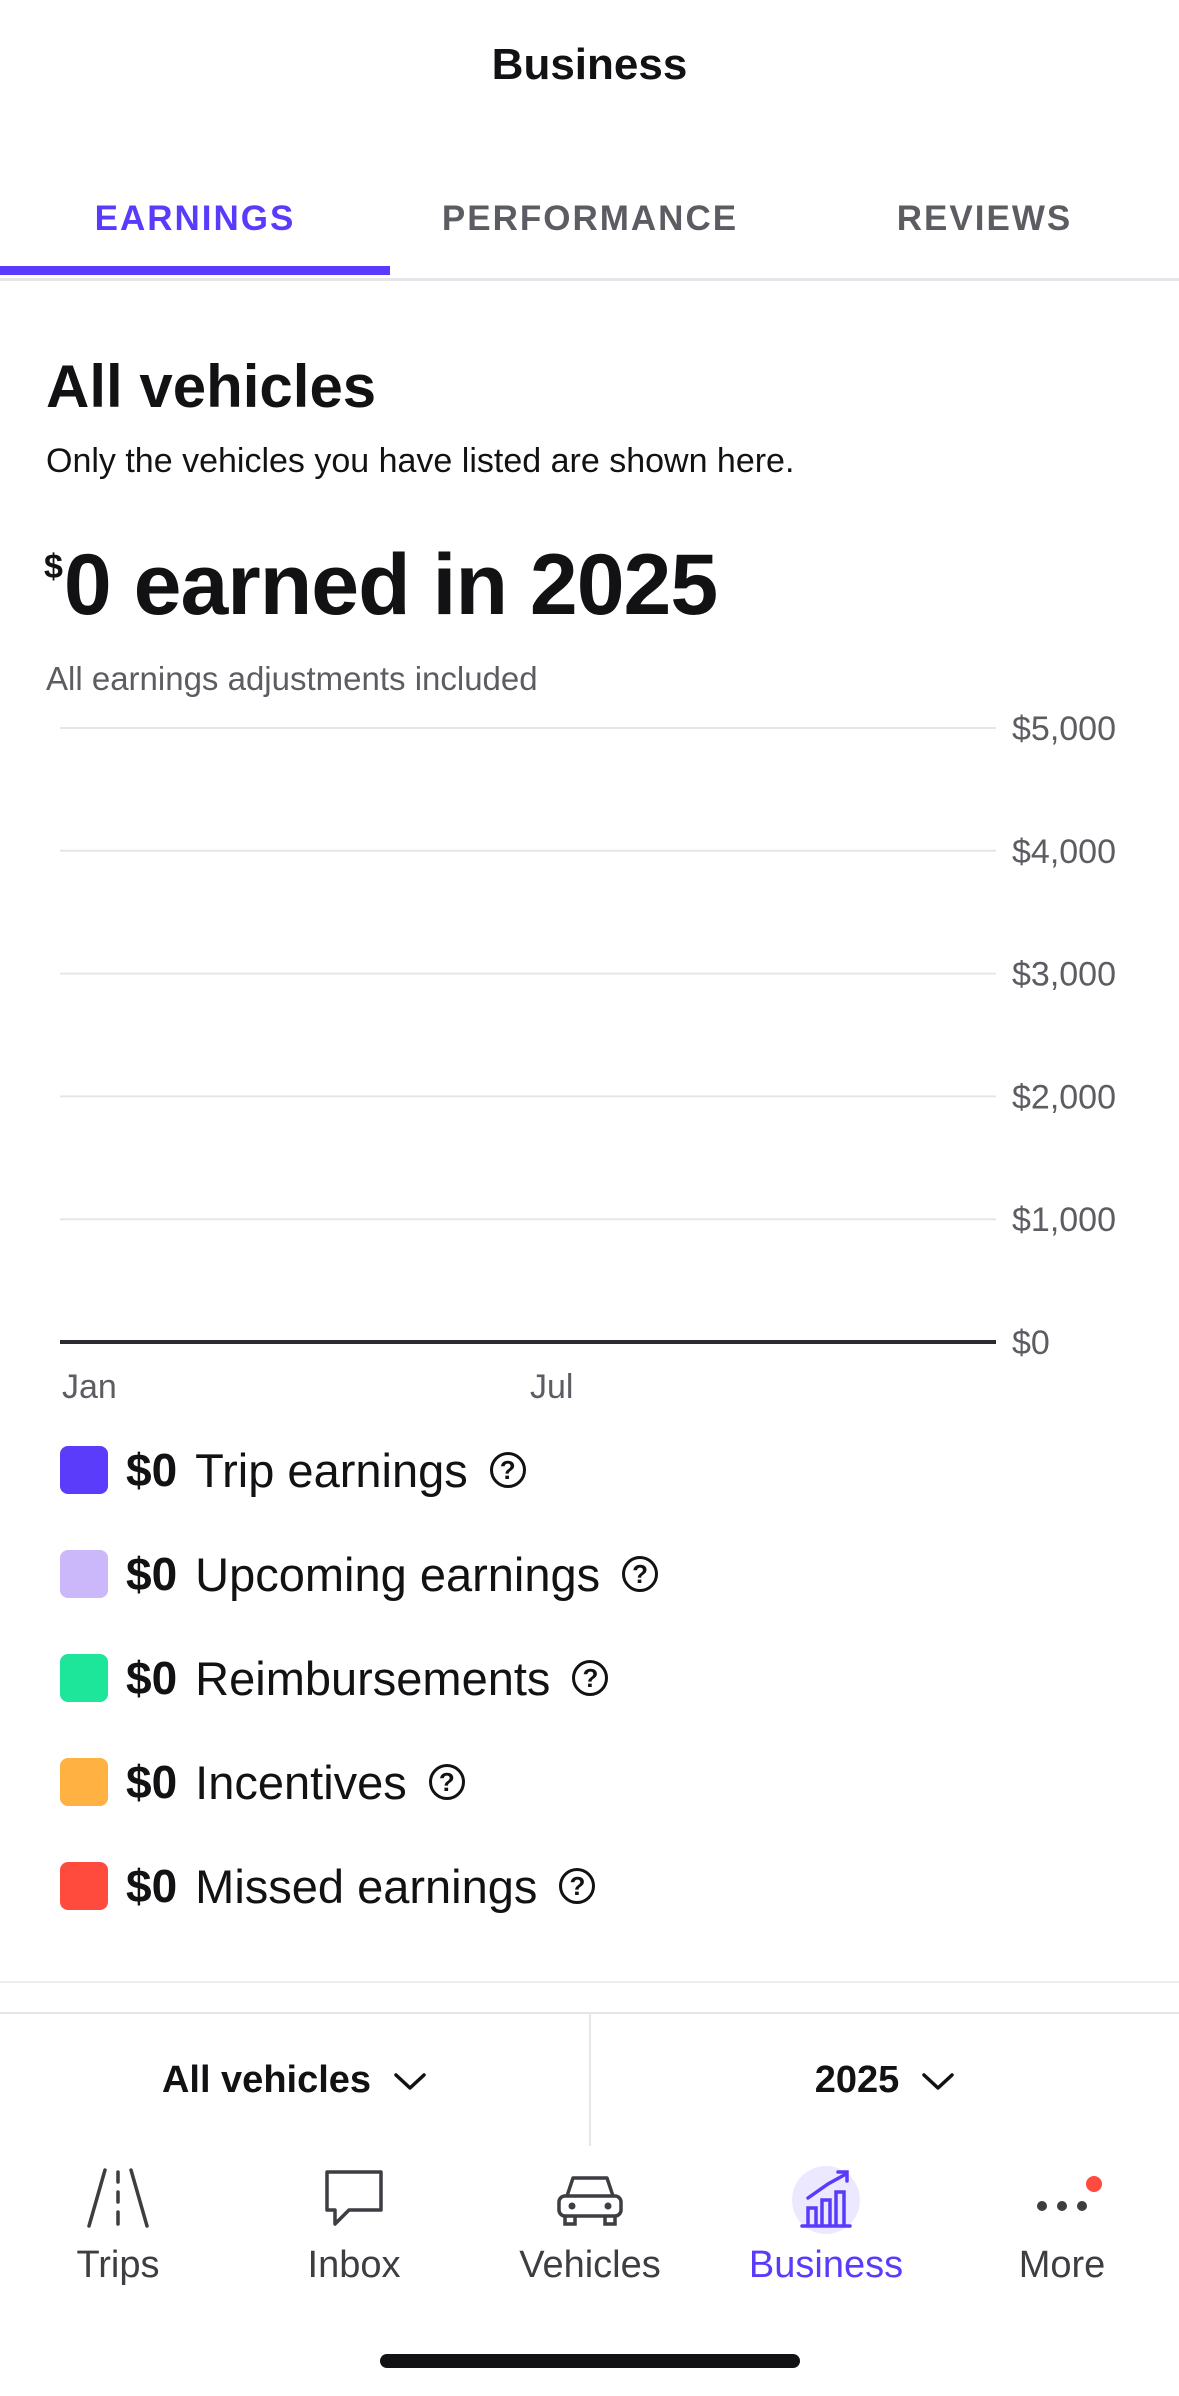  What do you see at coordinates (1064, 1097) in the screenshot?
I see `y-tick-label: $2,000` at bounding box center [1064, 1097].